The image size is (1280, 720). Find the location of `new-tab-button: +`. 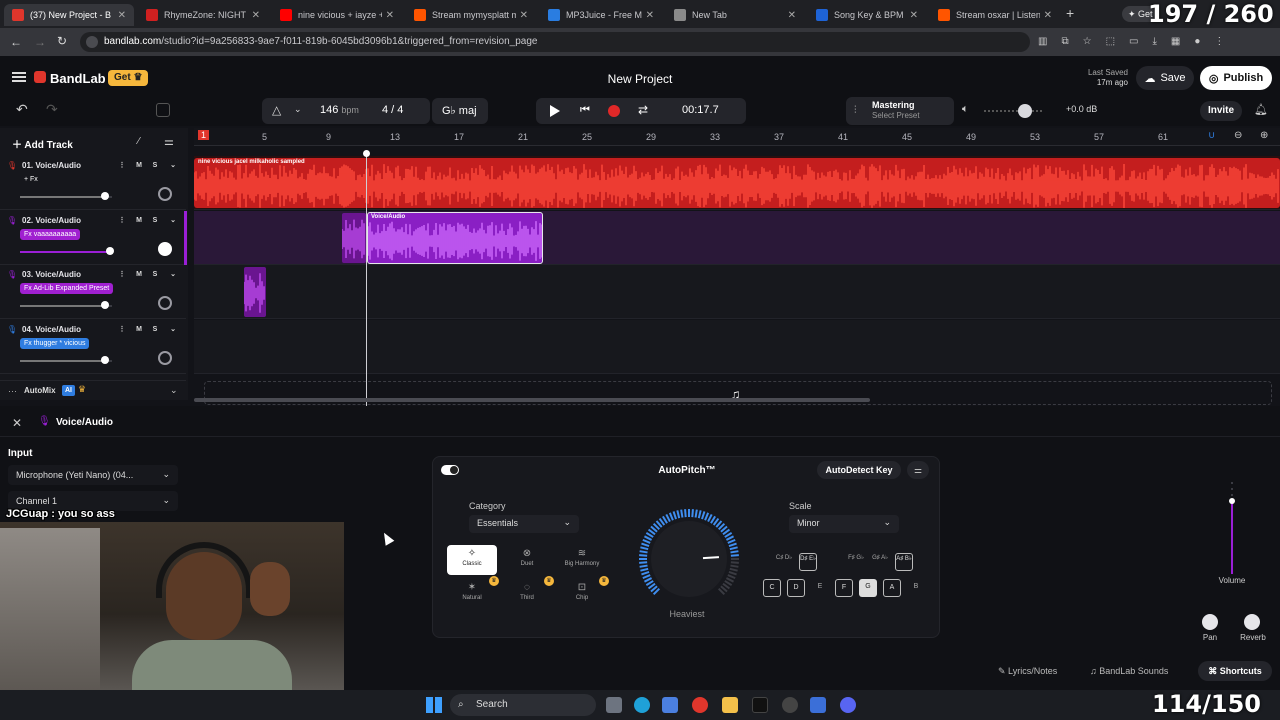

new-tab-button: + is located at coordinates (1073, 13).